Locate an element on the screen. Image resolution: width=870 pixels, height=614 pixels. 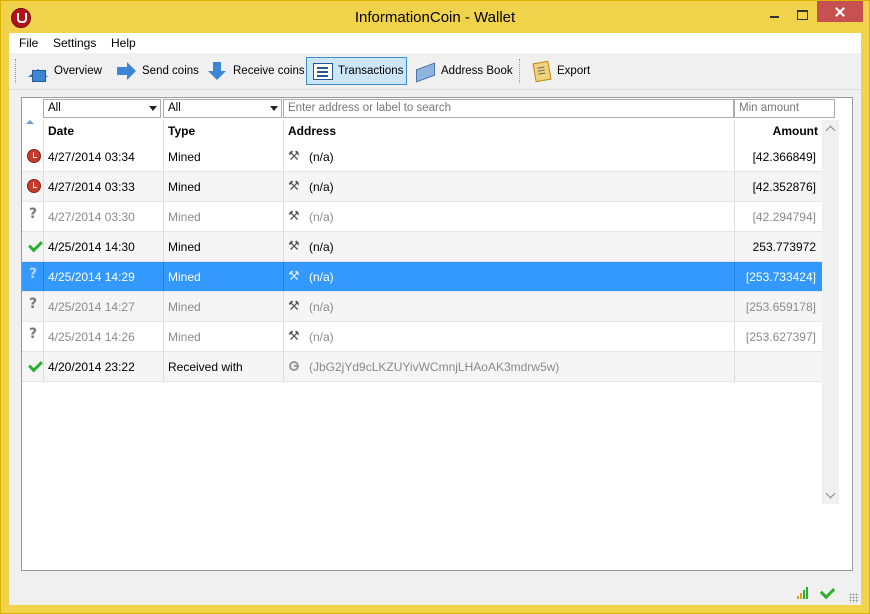
receive-coins-button: Receive coins is located at coordinates (256, 71).